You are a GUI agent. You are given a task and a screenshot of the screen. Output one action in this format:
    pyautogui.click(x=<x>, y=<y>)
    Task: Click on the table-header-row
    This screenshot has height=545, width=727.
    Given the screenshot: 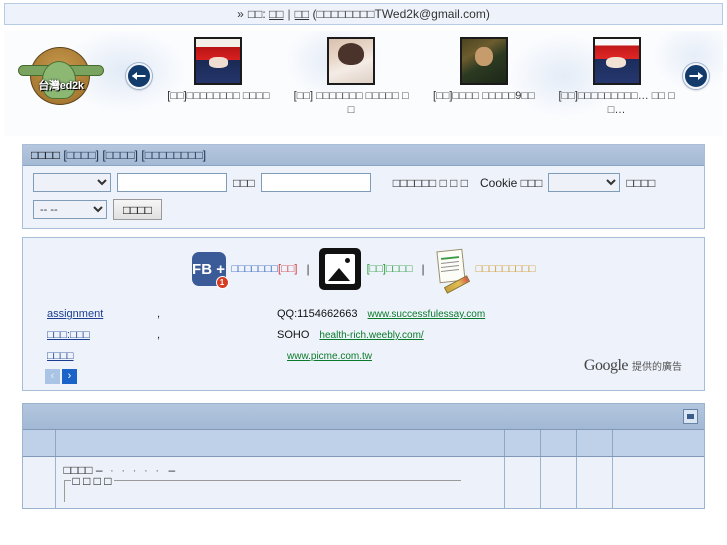 What is the action you would take?
    pyautogui.click(x=363, y=443)
    